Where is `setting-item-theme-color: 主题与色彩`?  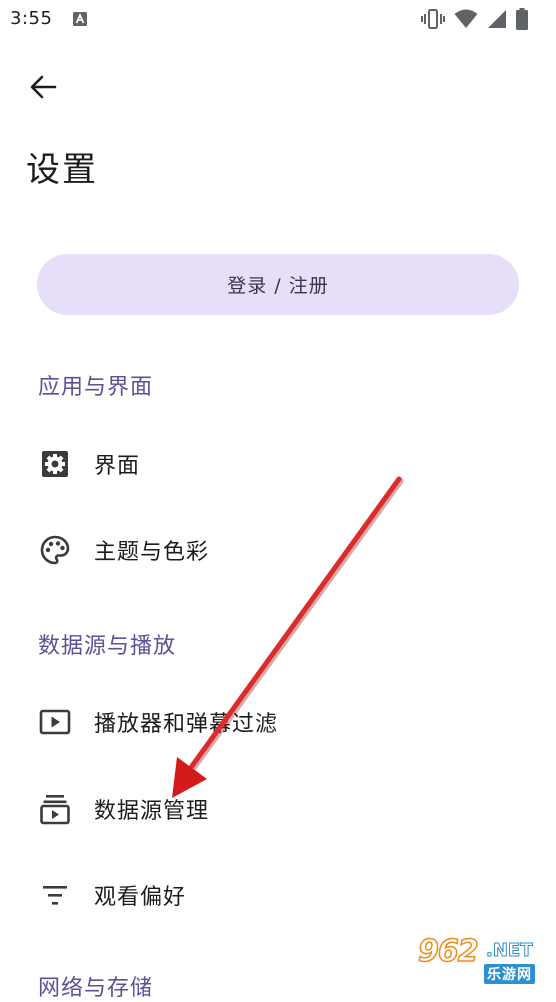
setting-item-theme-color: 主题与色彩 is located at coordinates (278, 550).